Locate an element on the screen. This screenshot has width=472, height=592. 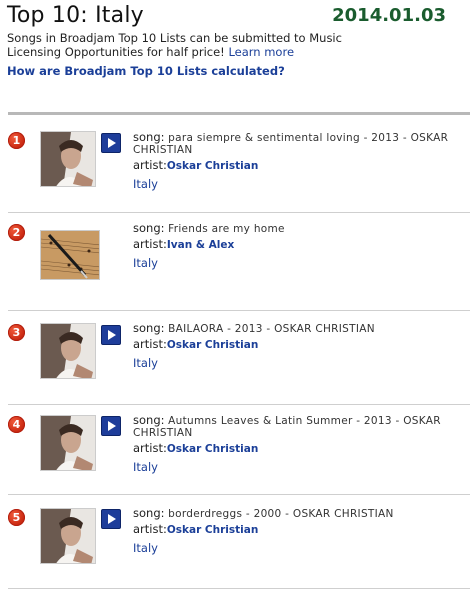
song-title: BAILAORA - 2013 - OSKAR CHRISTIAN is located at coordinates (271, 329).